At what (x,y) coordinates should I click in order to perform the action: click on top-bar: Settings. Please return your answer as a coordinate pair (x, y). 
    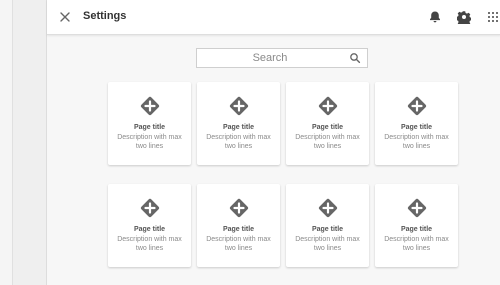
    Looking at the image, I should click on (273, 17).